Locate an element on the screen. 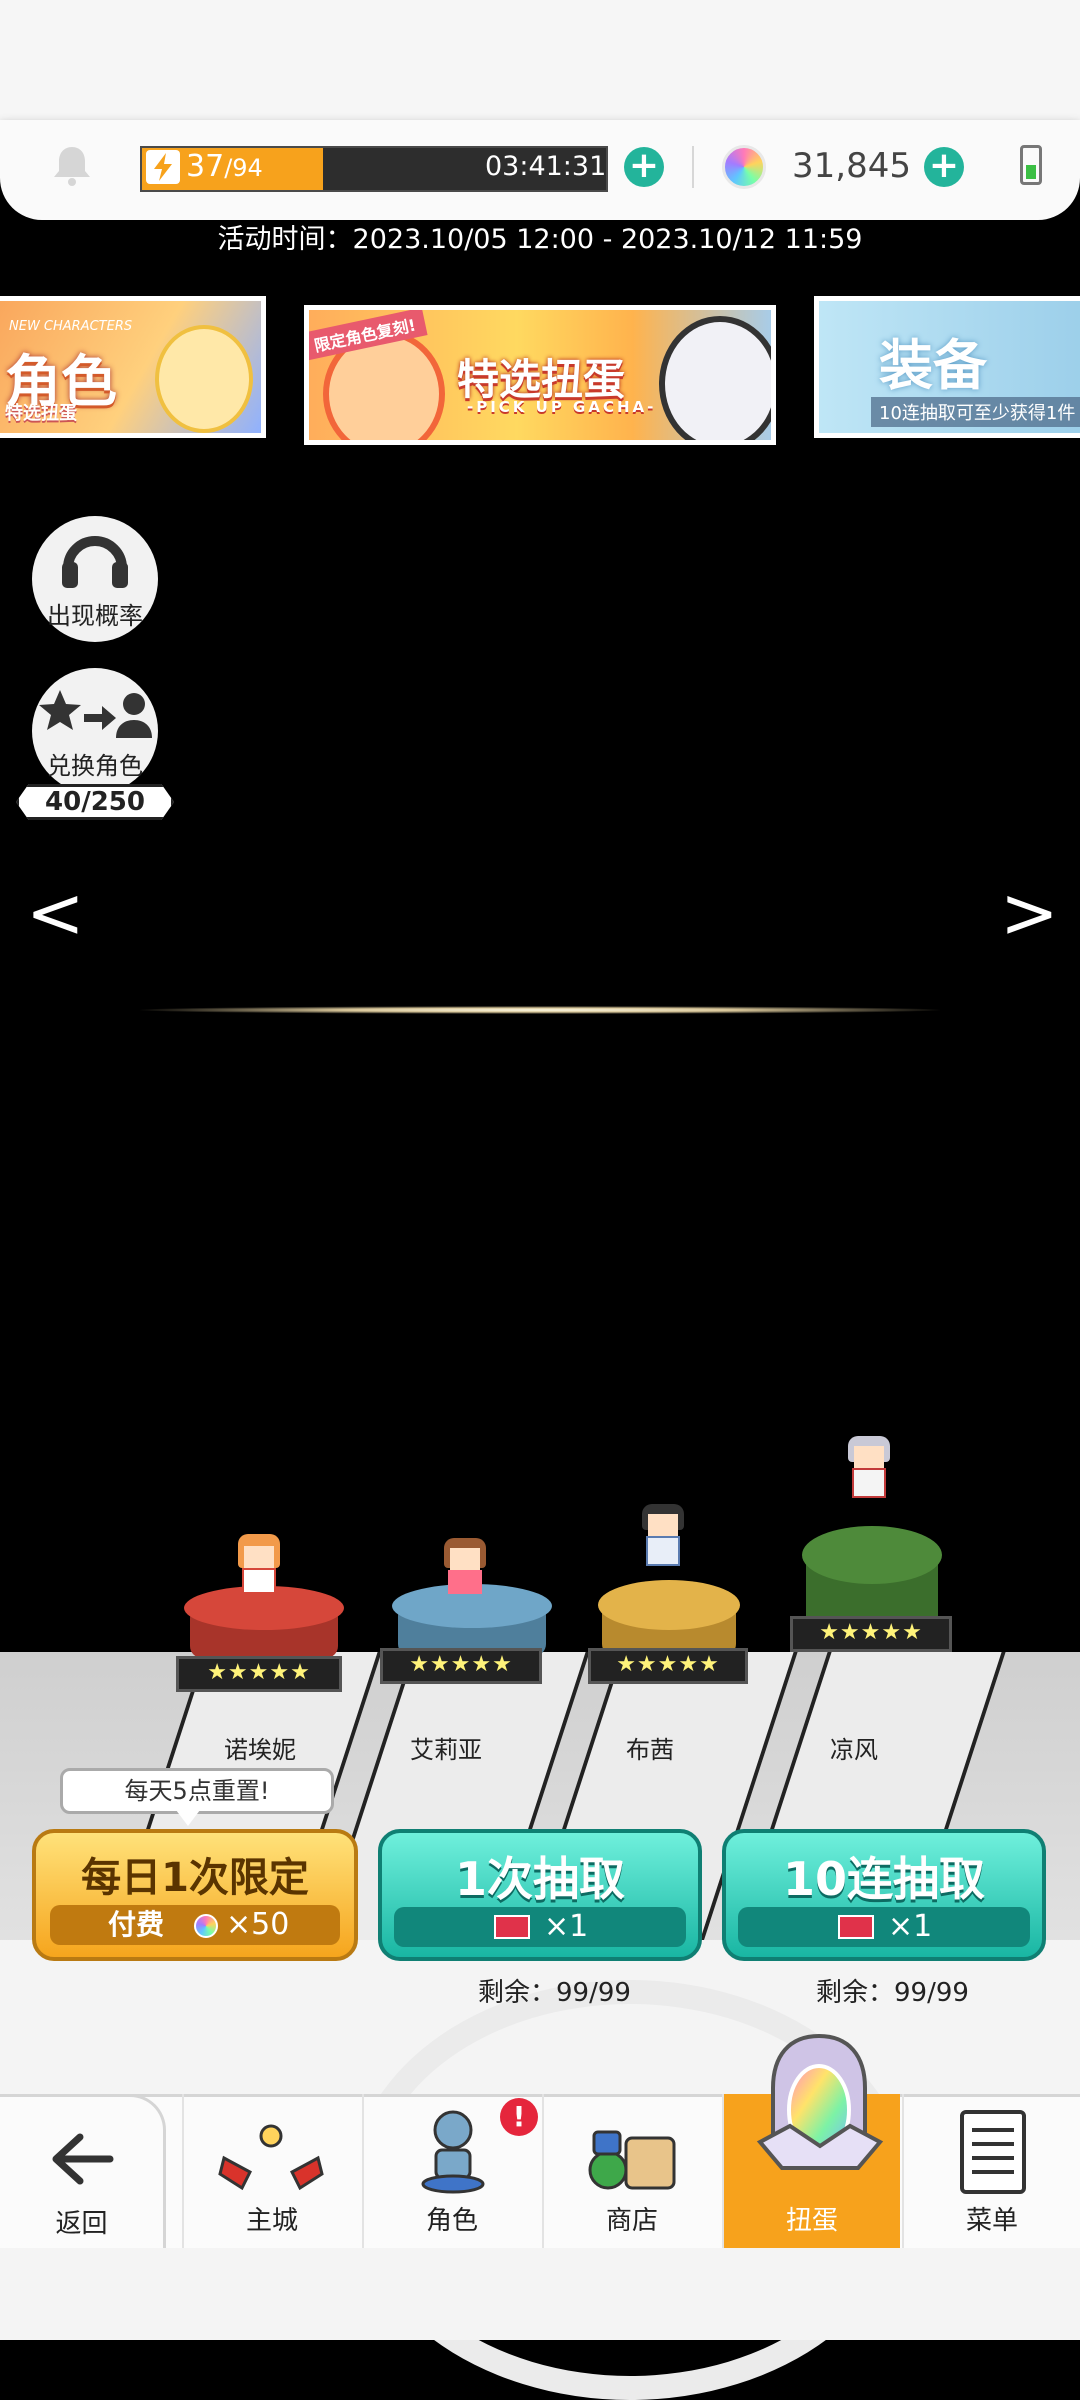 The height and width of the screenshot is (2400, 1080). single-pull-title: 1次抽取 is located at coordinates (539, 1879).